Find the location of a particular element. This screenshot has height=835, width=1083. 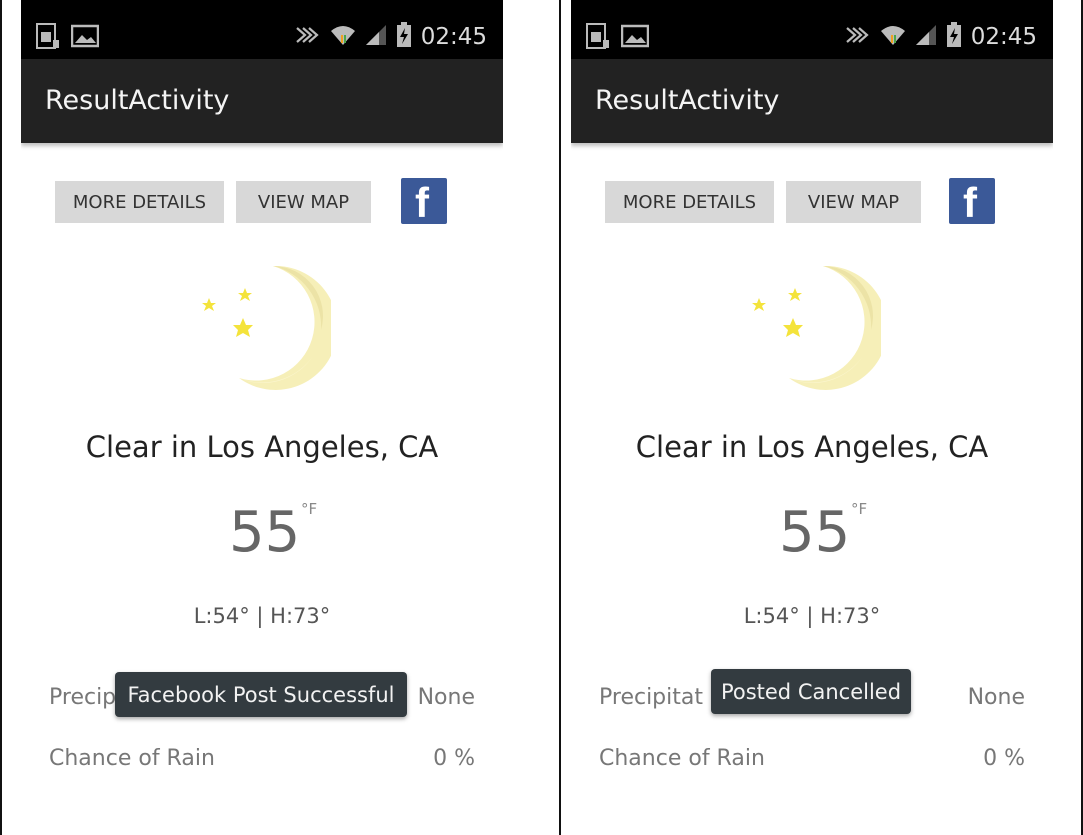

panel-divider is located at coordinates (560, 417).